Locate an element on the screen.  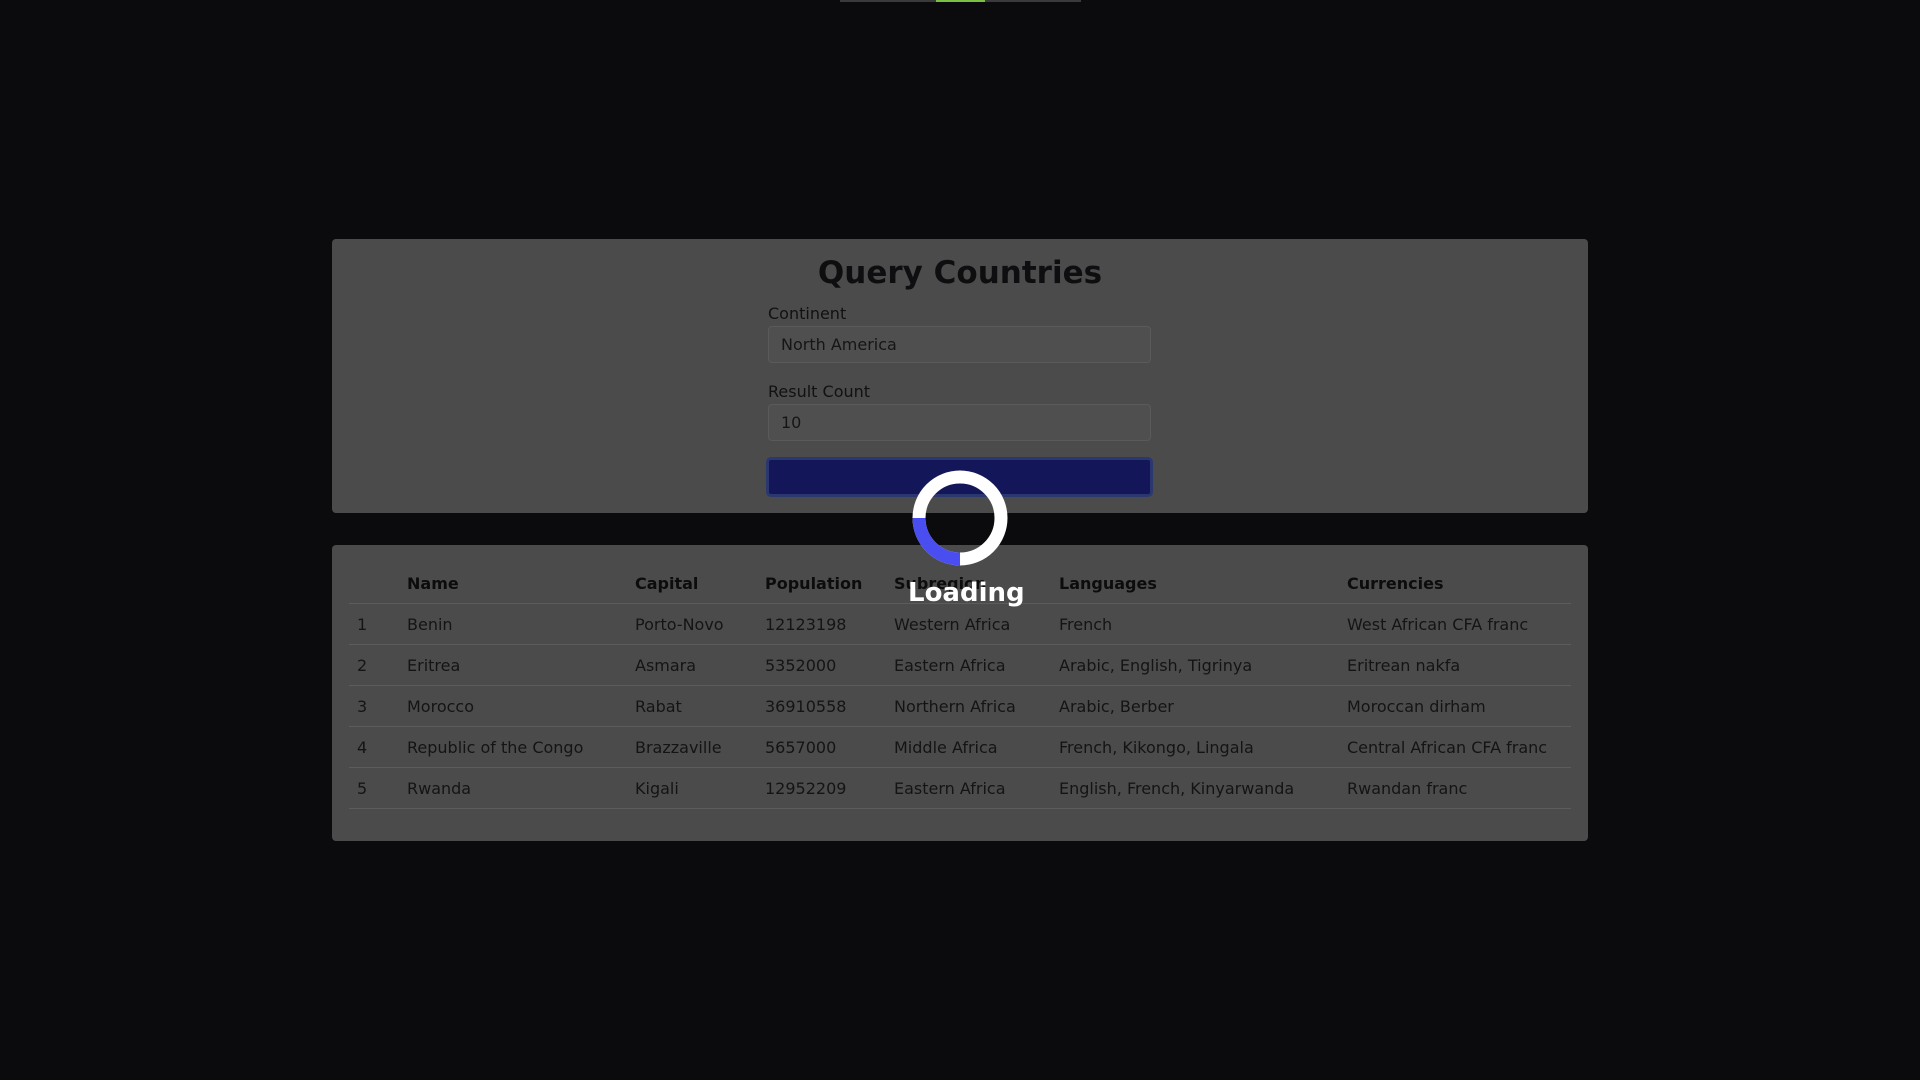
header-name: Name is located at coordinates (509, 583).